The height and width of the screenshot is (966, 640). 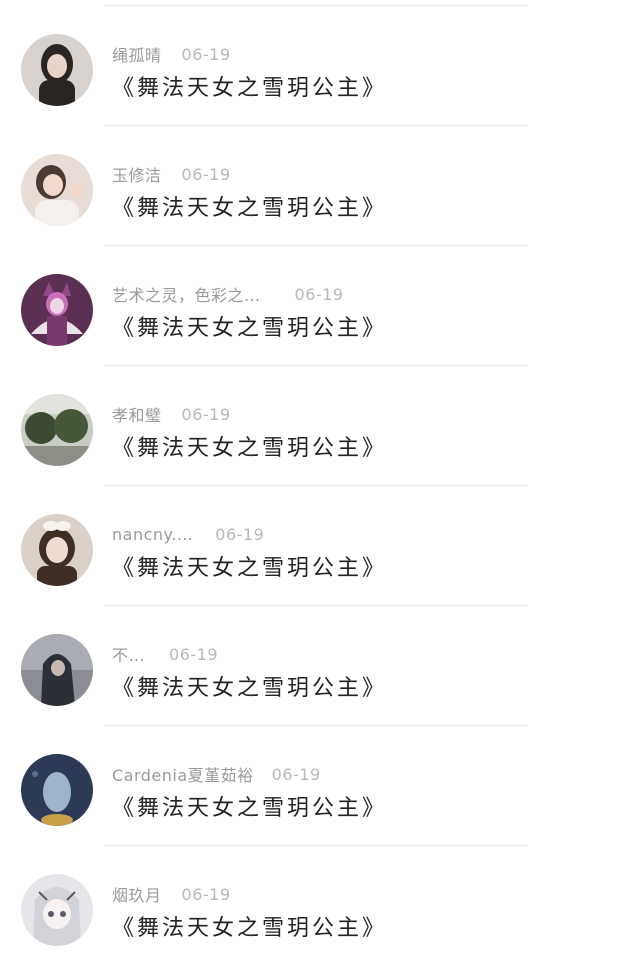 I want to click on comment-item: 烟玖月 06-19 《舞法天女之雪玥公主》, so click(x=320, y=906).